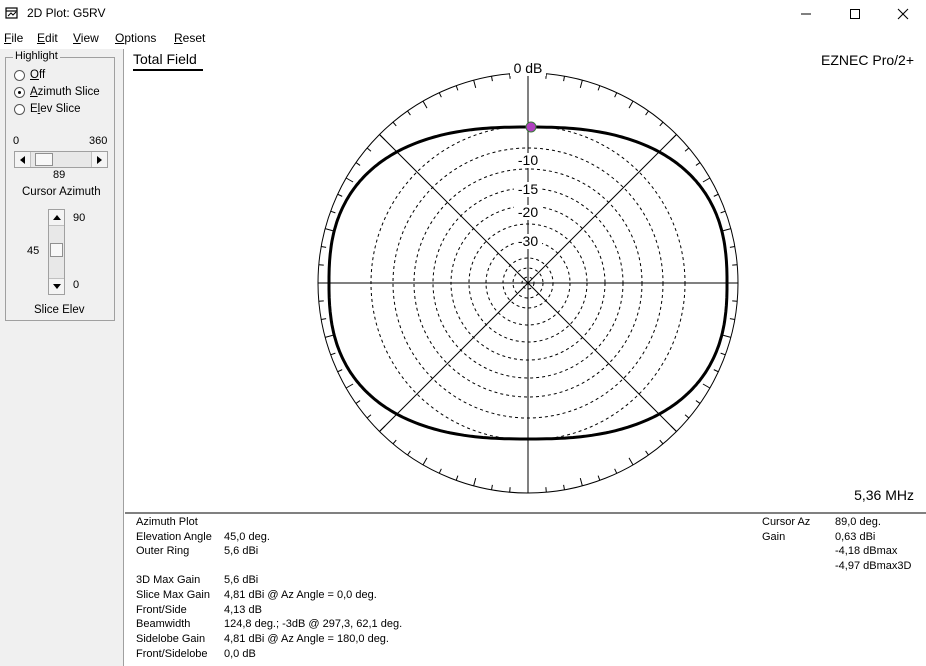 Image resolution: width=926 pixels, height=666 pixels. Describe the element at coordinates (61, 159) in the screenshot. I see `azimuth-slider` at that location.